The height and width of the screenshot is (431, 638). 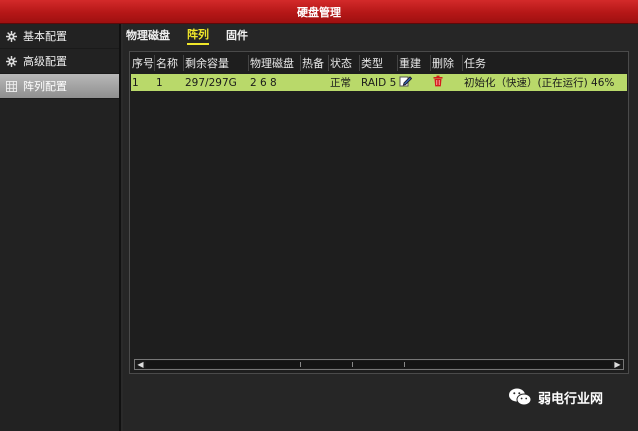 I want to click on table-header: 序号 名称 剩余容量 物理磁盘 热备 状态 类型 重建 删除 任务, so click(x=379, y=63).